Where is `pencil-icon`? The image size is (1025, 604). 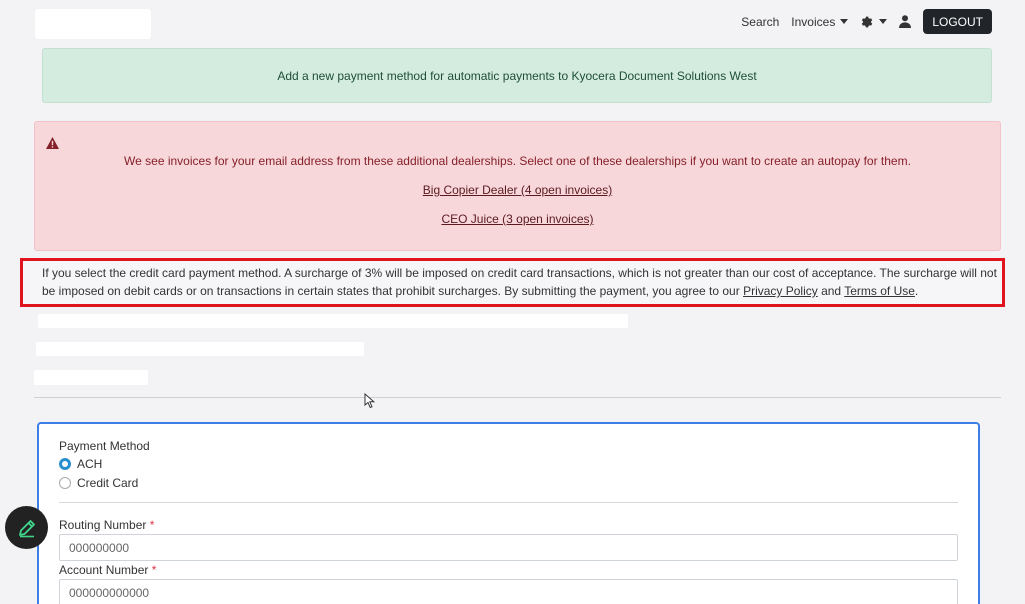
pencil-icon is located at coordinates (26, 528).